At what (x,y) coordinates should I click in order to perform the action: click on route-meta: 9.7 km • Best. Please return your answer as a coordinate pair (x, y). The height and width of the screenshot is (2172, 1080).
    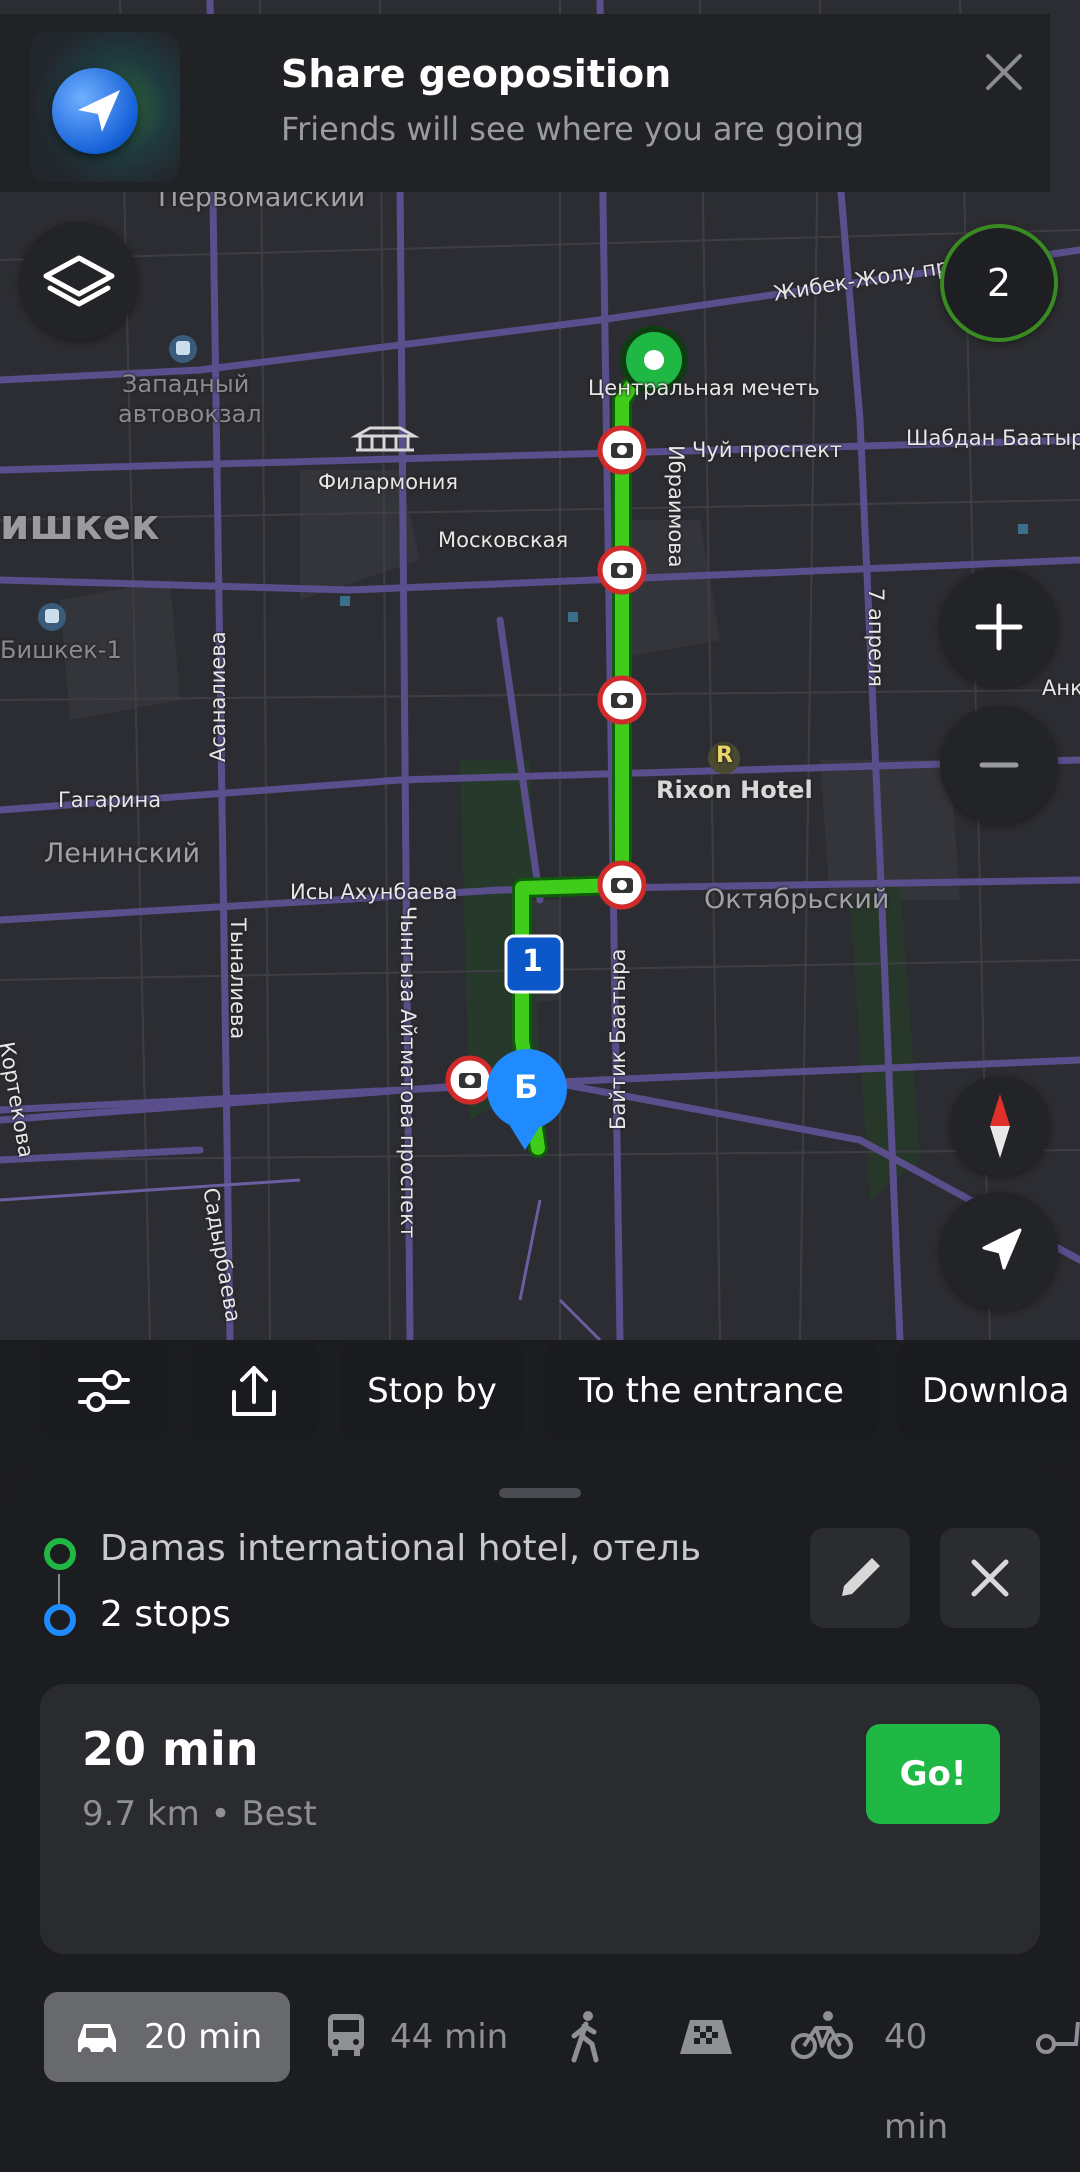
    Looking at the image, I should click on (199, 1814).